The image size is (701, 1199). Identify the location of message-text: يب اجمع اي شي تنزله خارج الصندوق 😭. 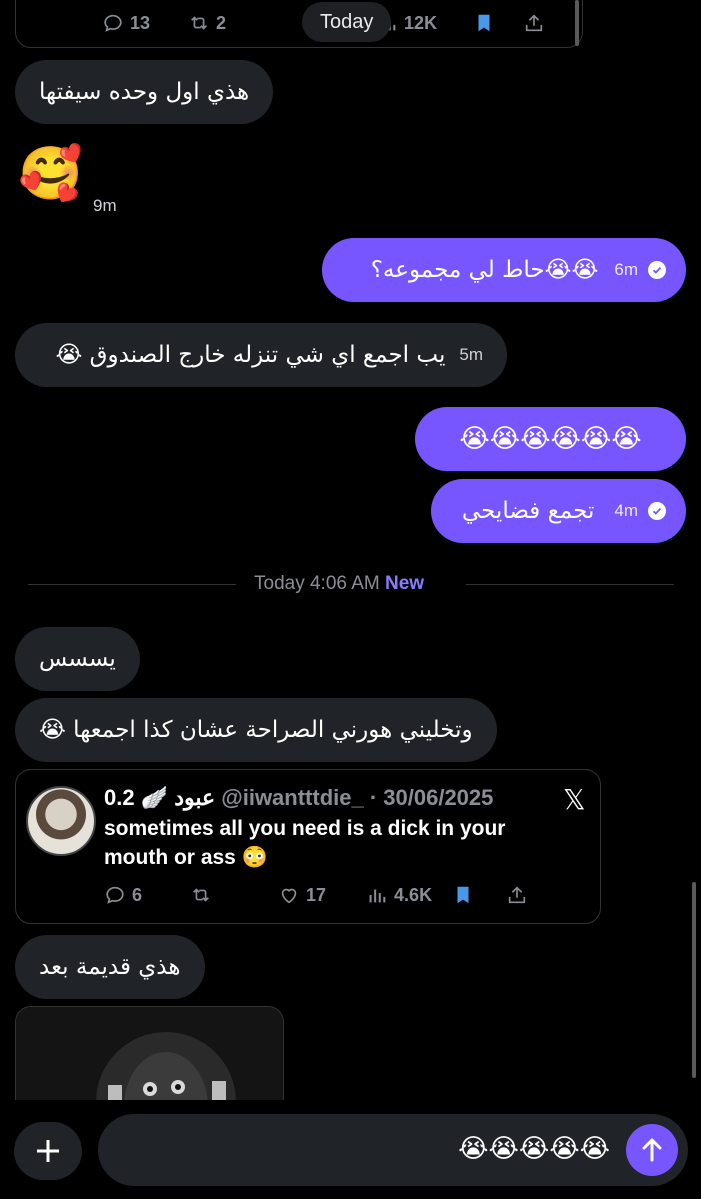
(250, 355).